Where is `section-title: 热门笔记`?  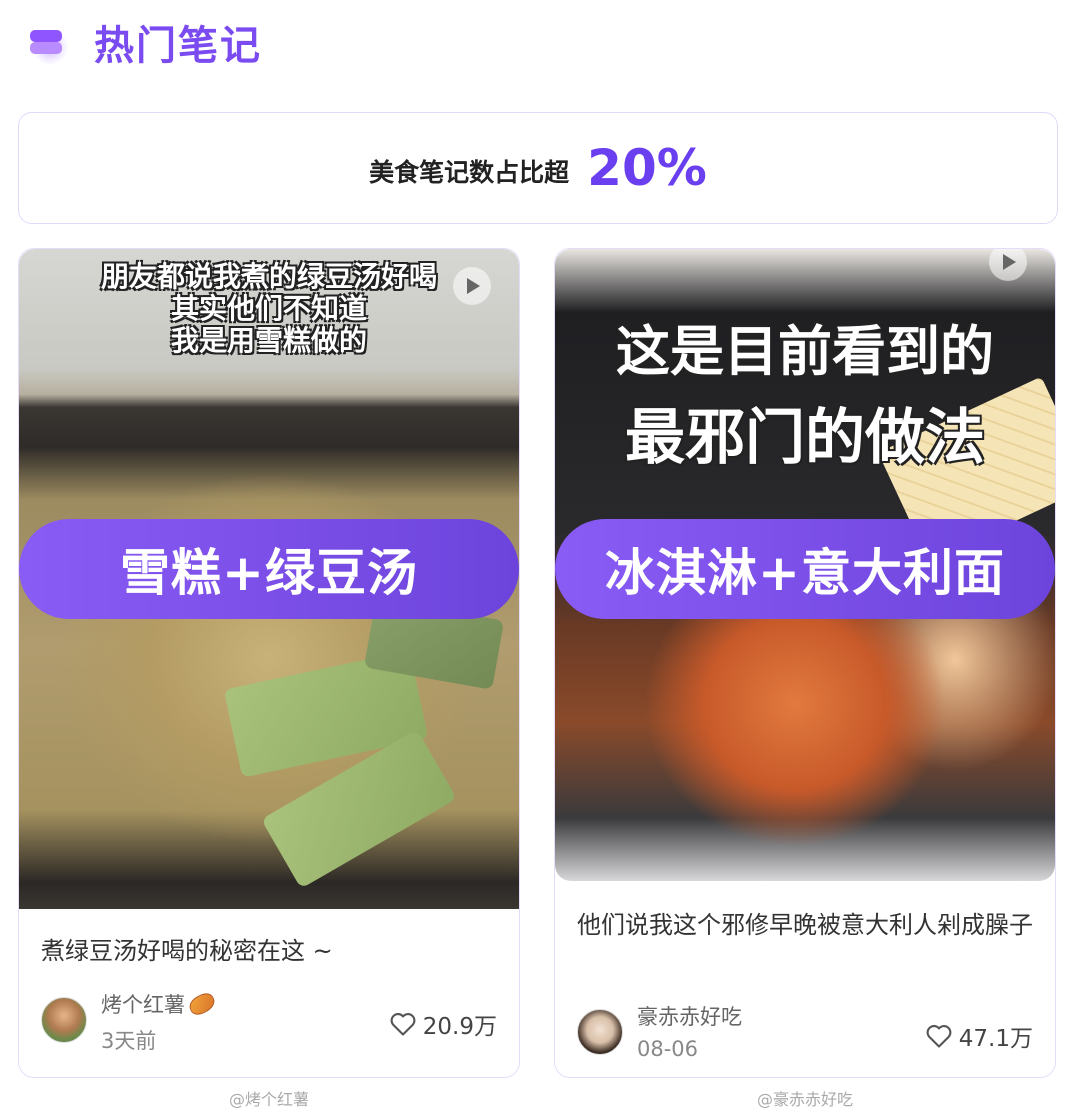 section-title: 热门笔记 is located at coordinates (178, 46).